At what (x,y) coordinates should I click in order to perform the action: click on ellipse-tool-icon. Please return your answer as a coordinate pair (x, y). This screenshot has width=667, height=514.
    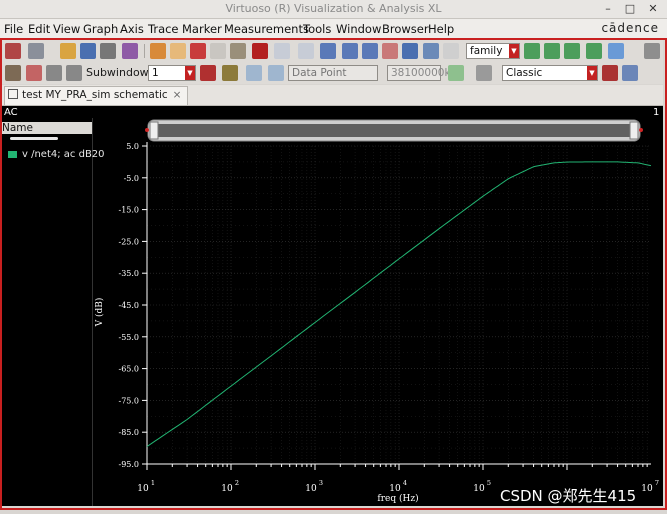
    Looking at the image, I should click on (306, 51).